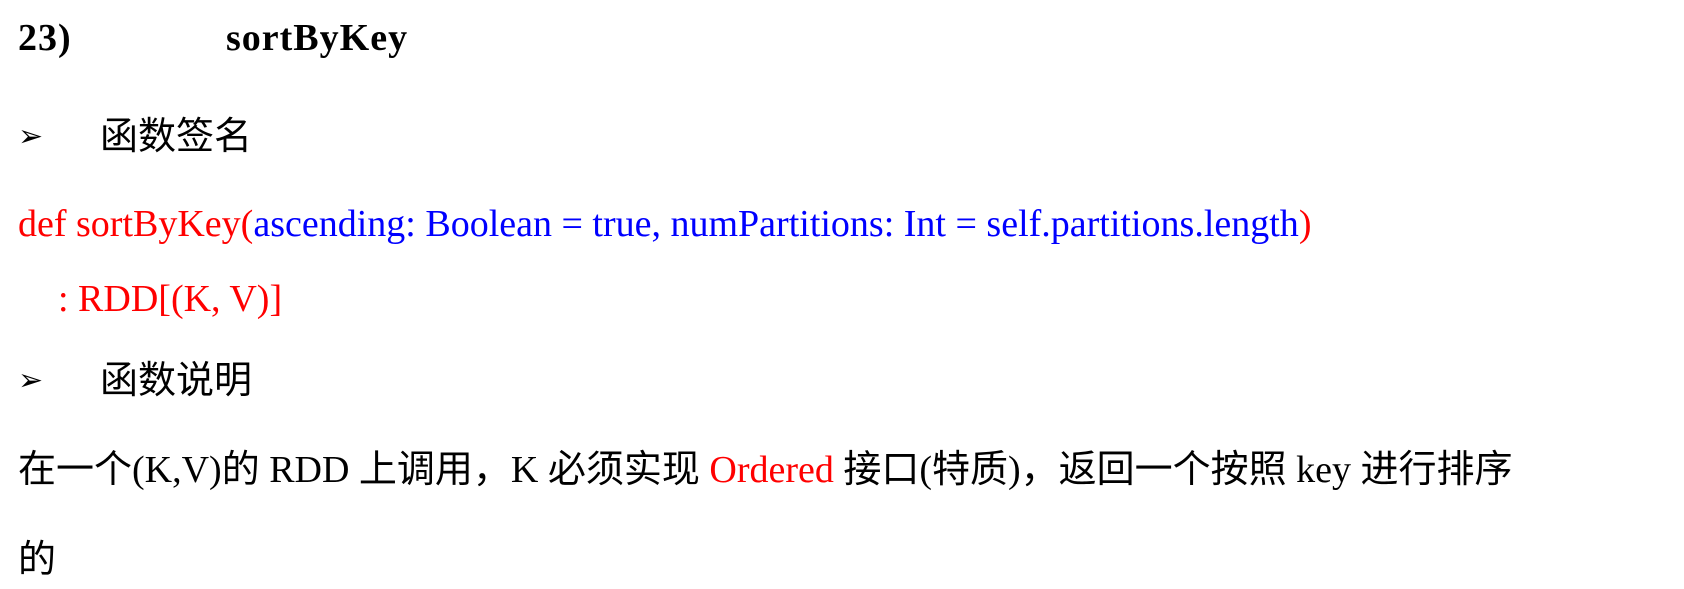 The image size is (1684, 589). I want to click on description-after: 接口(特质)，返回一个按照 key 进行排序, so click(1173, 470).